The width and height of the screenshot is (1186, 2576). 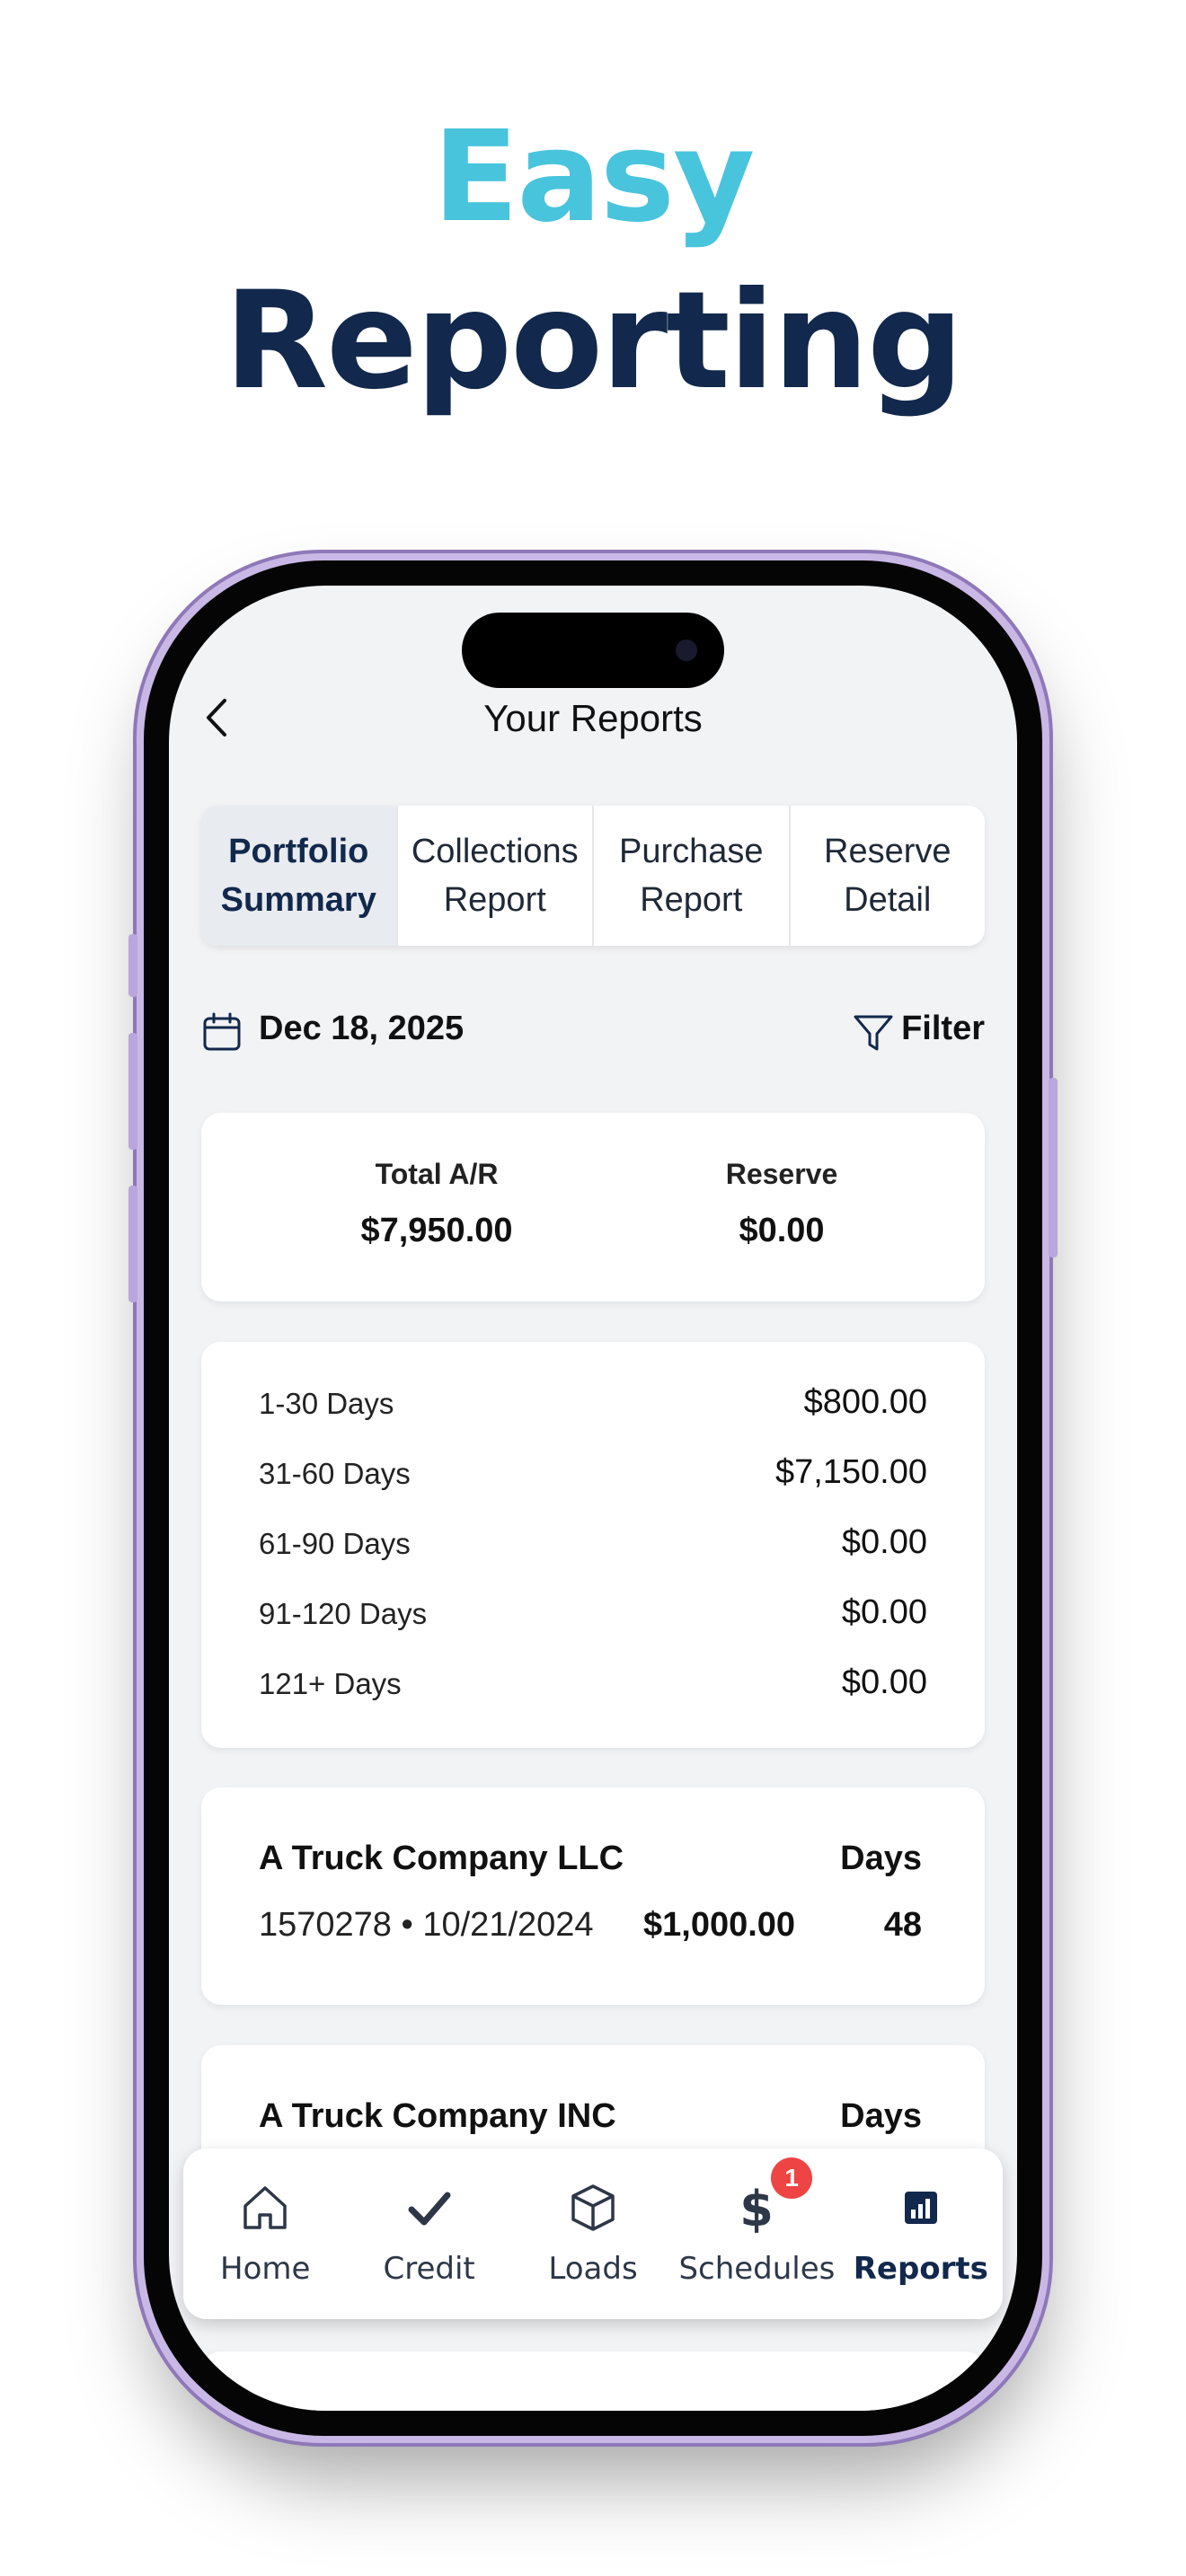 I want to click on tab-label: Reports, so click(x=920, y=2269).